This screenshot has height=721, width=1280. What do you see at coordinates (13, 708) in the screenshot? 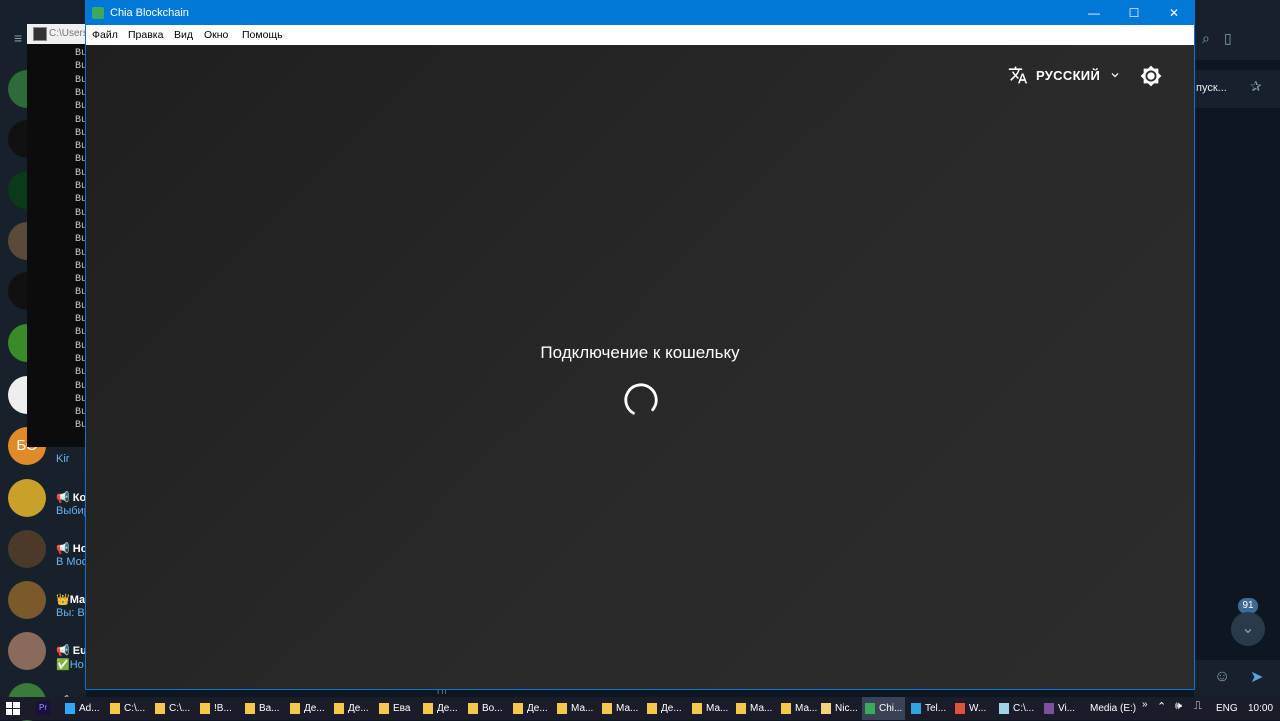
I see `start-icon` at bounding box center [13, 708].